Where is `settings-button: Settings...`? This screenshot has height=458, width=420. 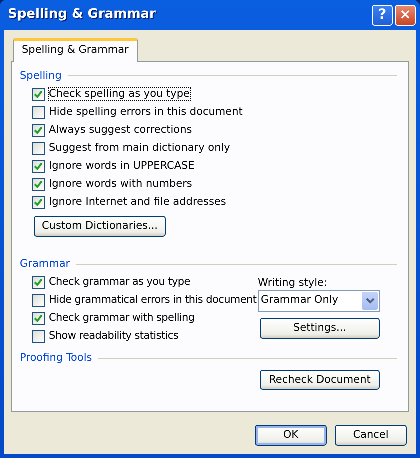 settings-button: Settings... is located at coordinates (320, 328).